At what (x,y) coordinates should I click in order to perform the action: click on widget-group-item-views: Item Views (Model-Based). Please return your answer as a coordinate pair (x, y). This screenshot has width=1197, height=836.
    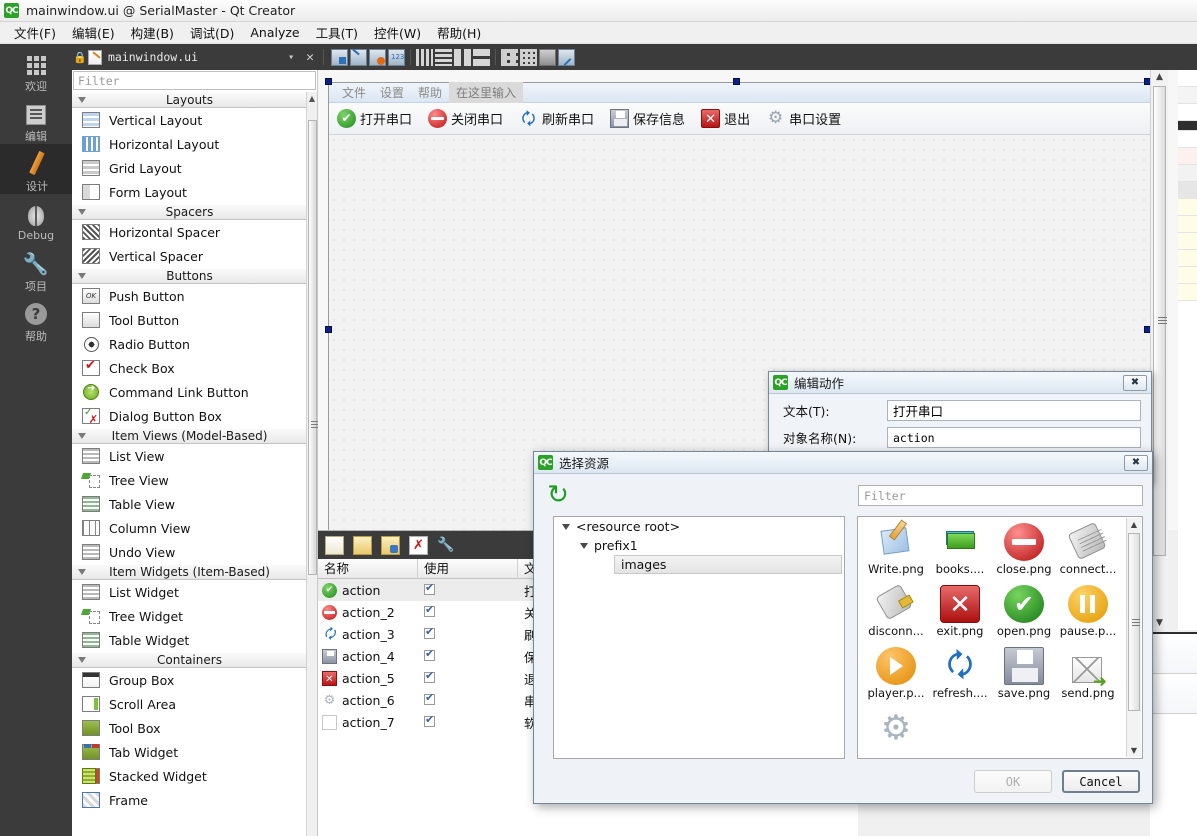
    Looking at the image, I should click on (189, 436).